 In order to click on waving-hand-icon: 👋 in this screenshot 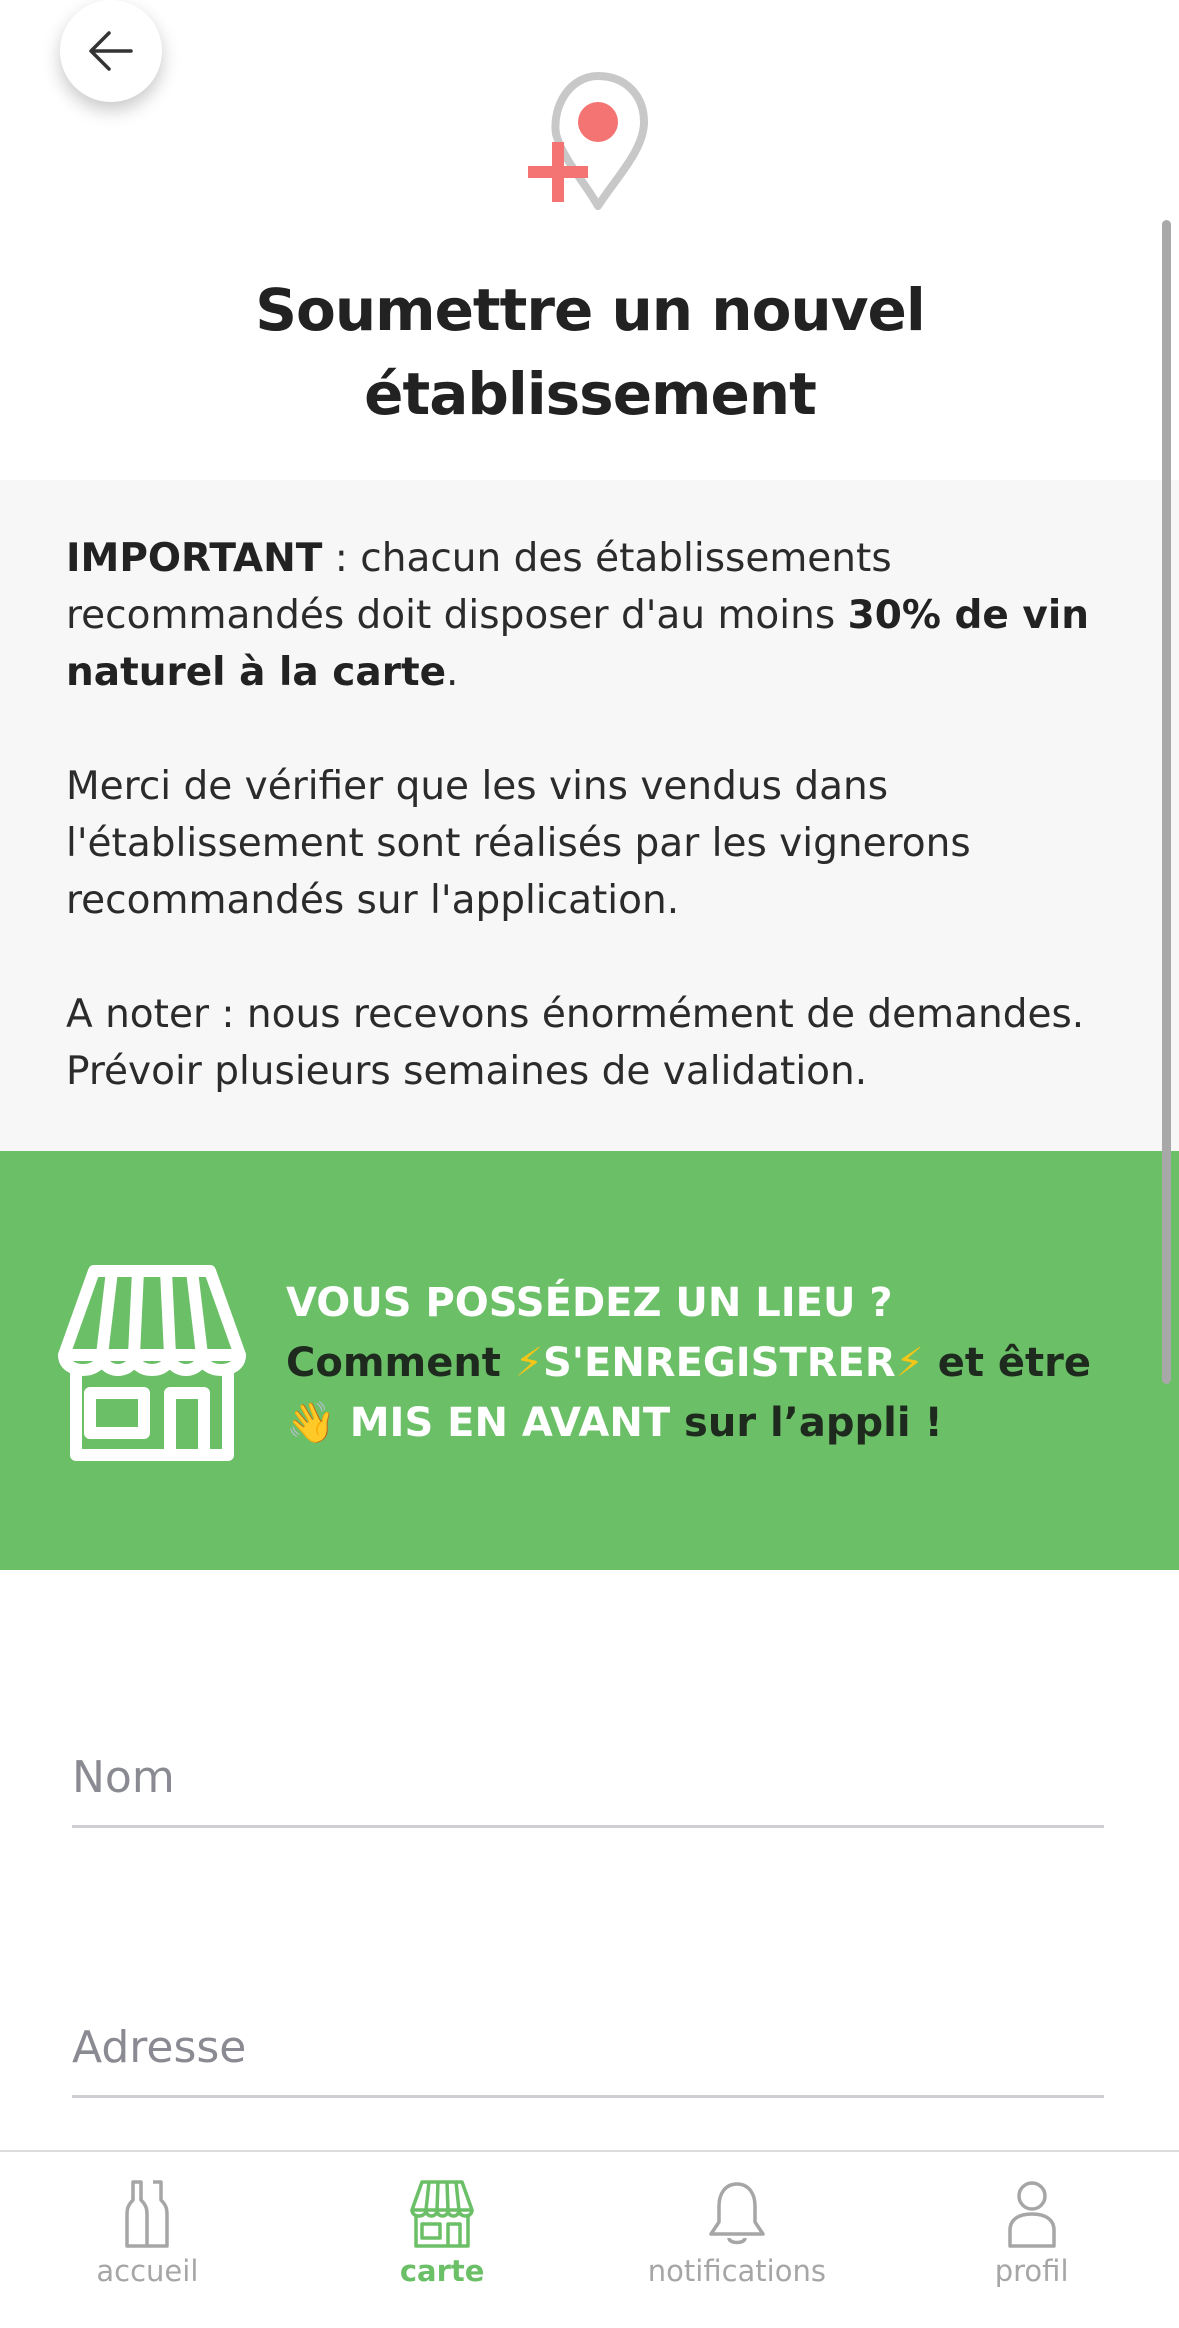, I will do `click(311, 1423)`.